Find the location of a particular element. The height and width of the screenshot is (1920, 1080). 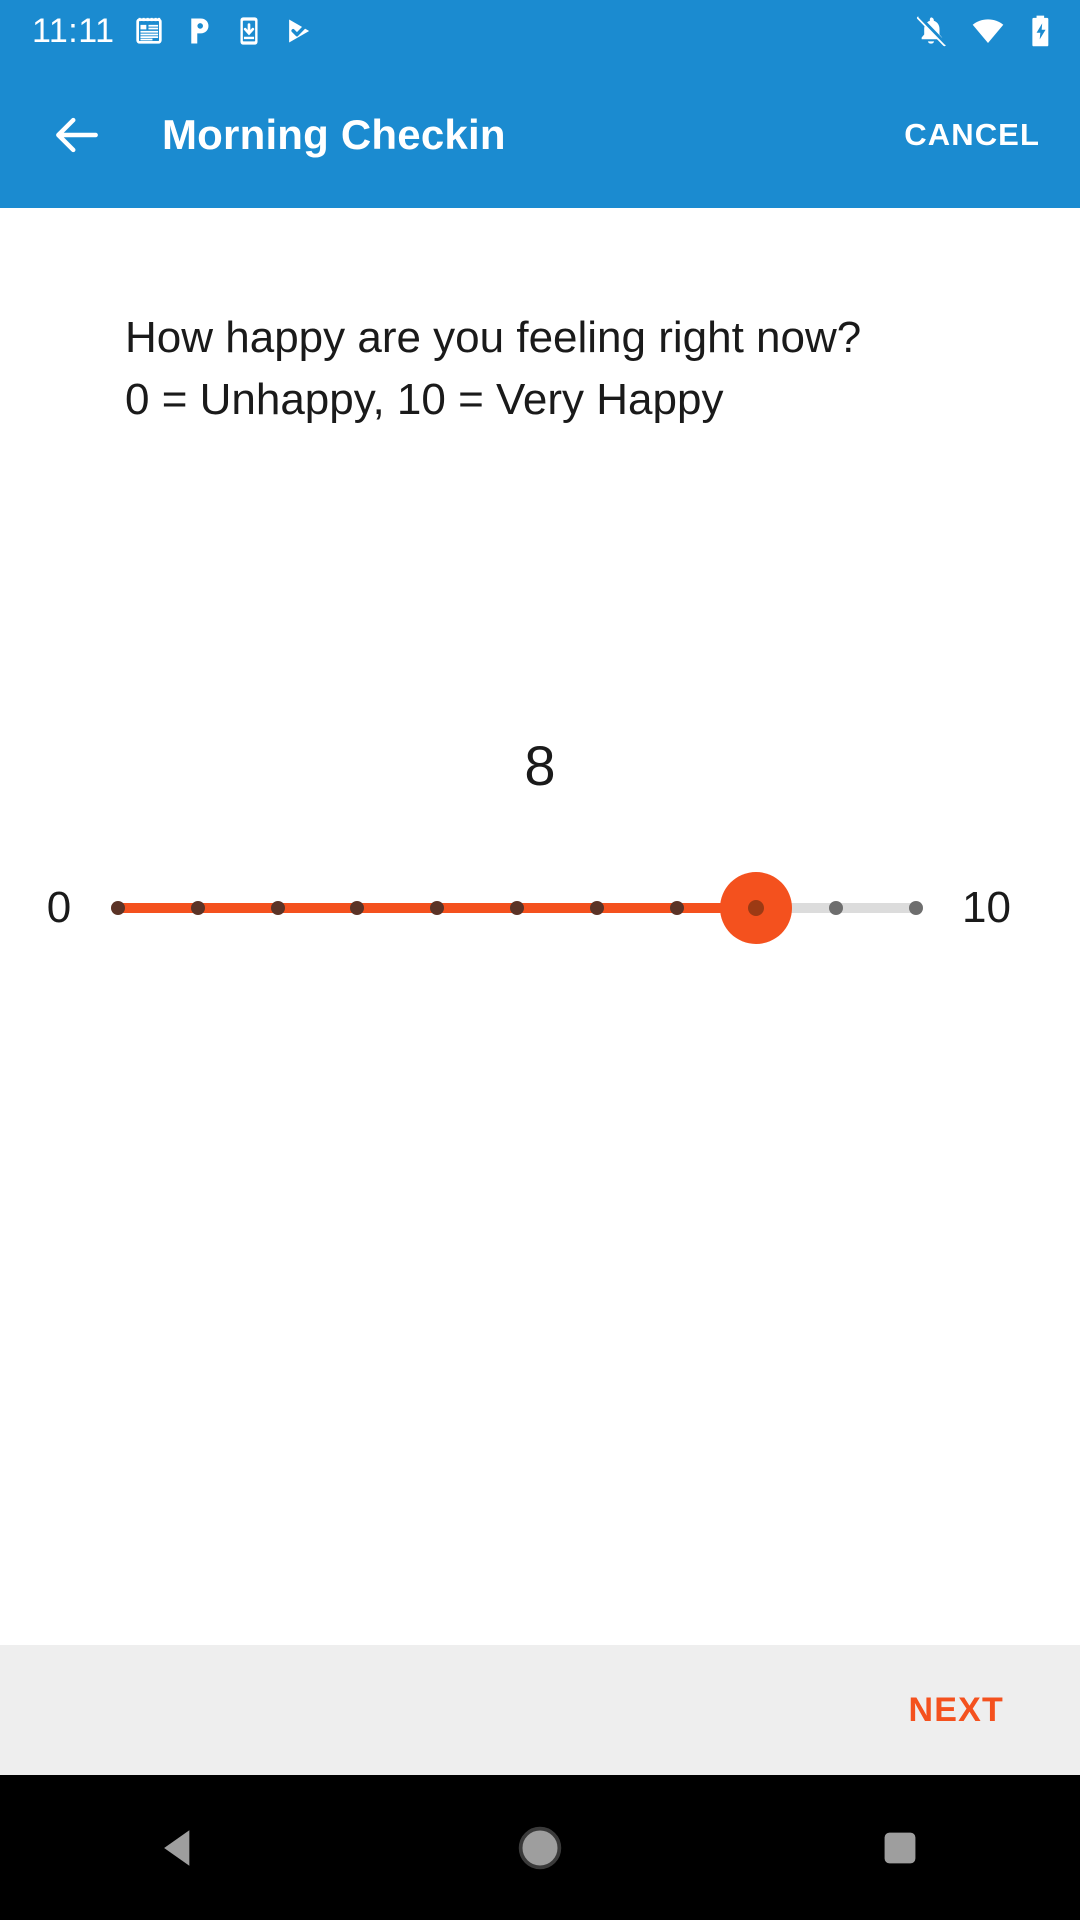

pandora-p-icon is located at coordinates (199, 31).